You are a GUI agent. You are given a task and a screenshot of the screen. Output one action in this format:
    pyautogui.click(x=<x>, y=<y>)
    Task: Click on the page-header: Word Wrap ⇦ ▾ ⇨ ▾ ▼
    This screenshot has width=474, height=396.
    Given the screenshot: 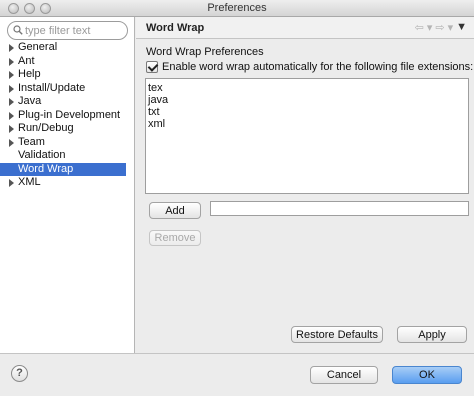 What is the action you would take?
    pyautogui.click(x=305, y=28)
    